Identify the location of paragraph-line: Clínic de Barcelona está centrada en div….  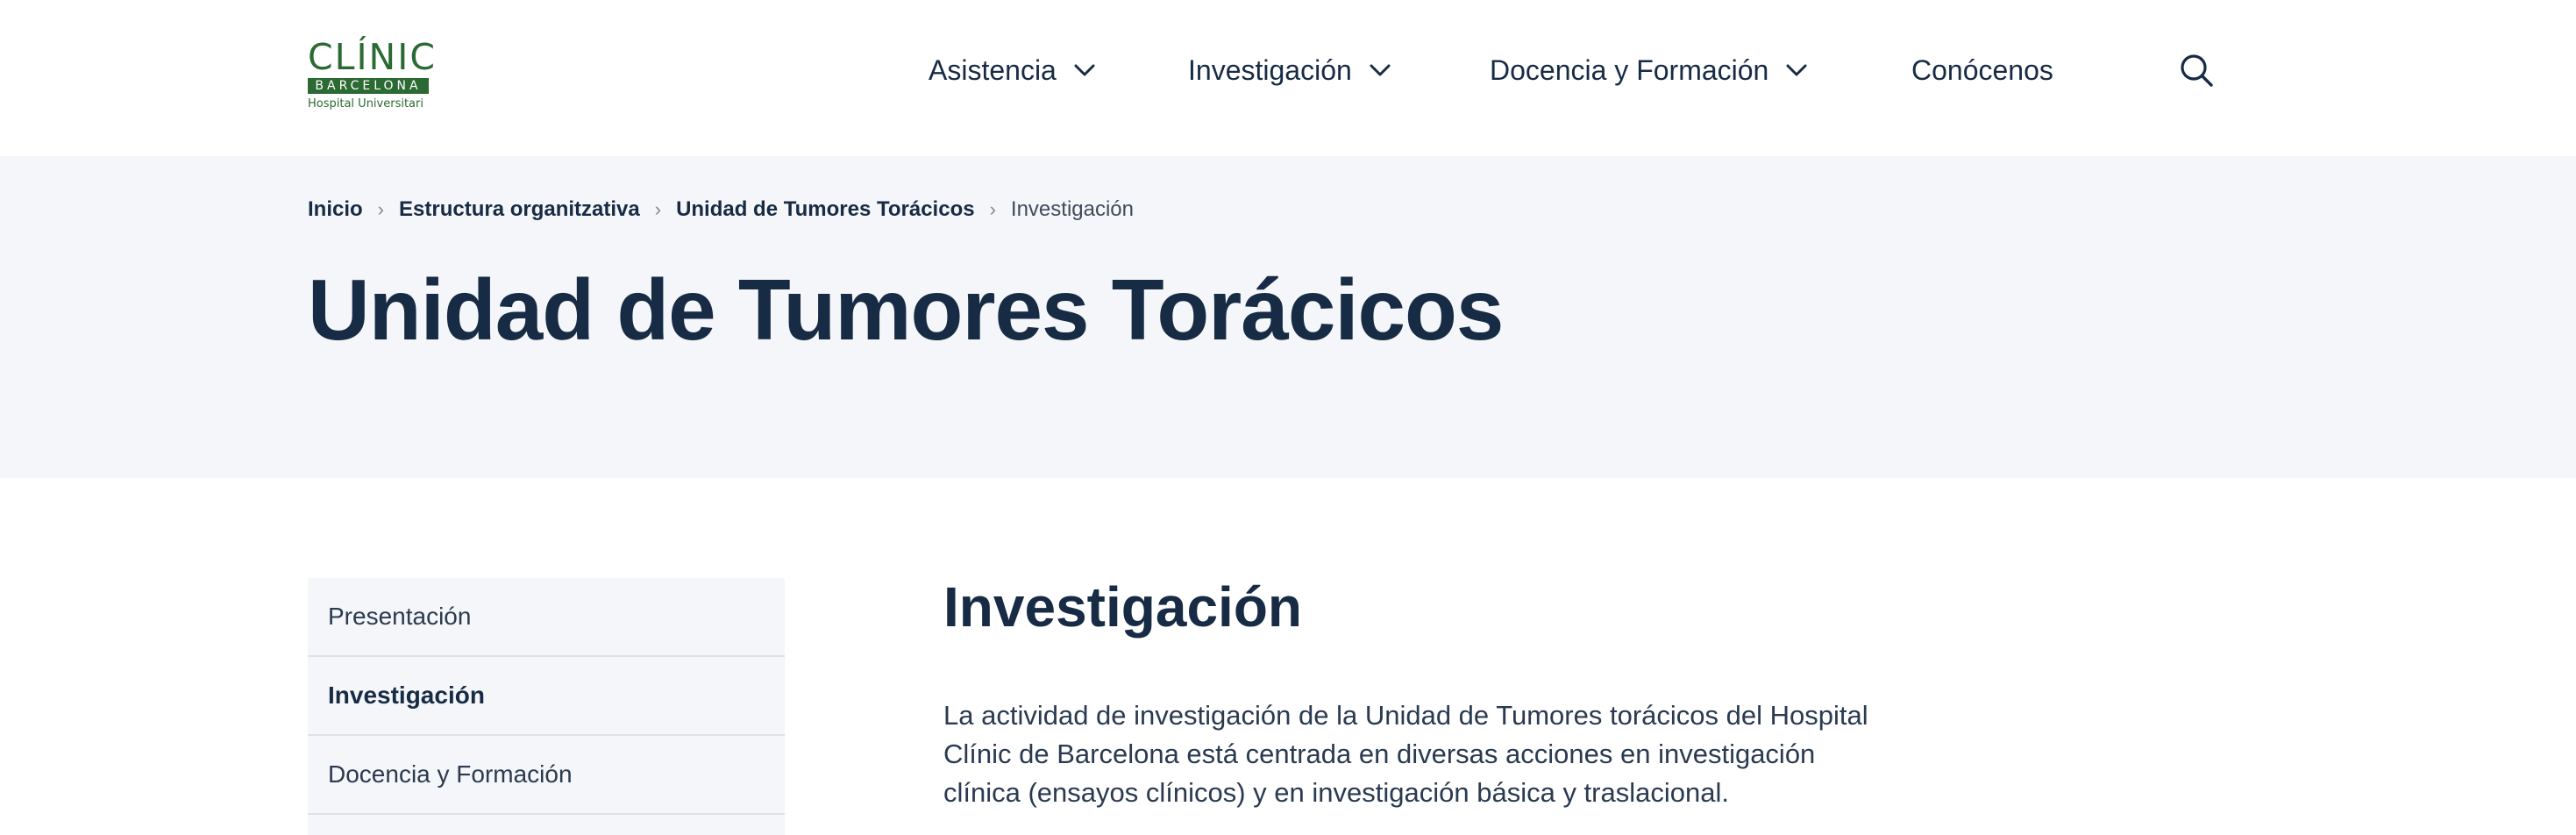
(1379, 754).